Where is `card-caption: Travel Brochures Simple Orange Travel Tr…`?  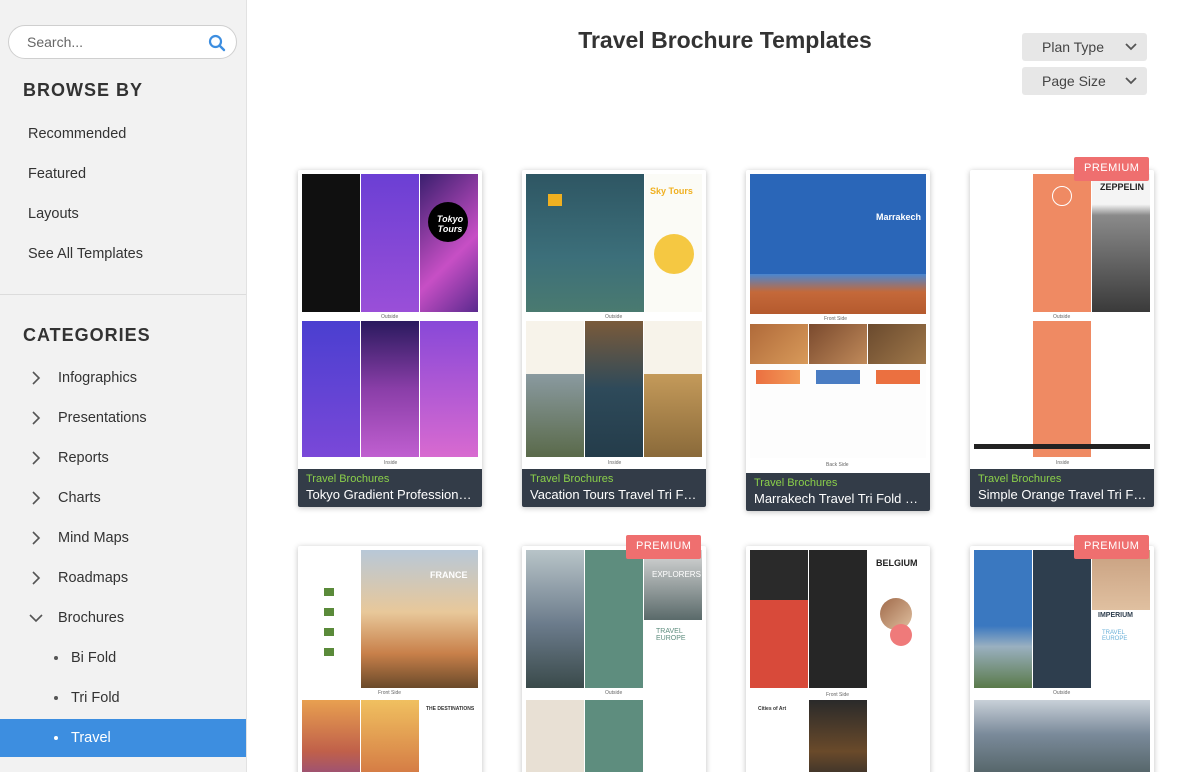
card-caption: Travel Brochures Simple Orange Travel Tr… is located at coordinates (1062, 488).